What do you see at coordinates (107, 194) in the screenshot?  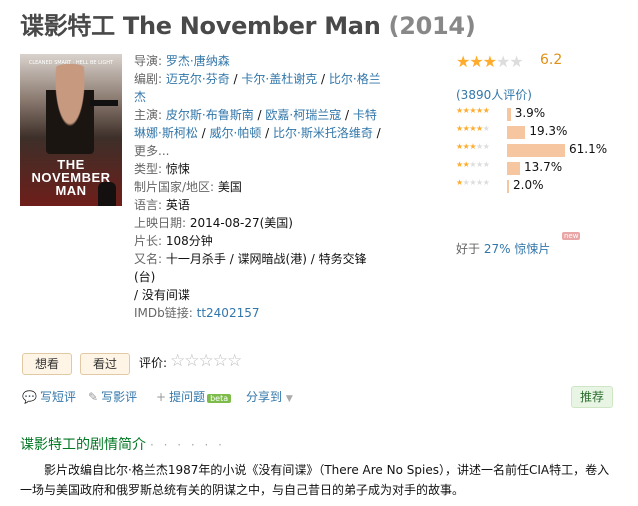 I see `poster-woman-figure` at bounding box center [107, 194].